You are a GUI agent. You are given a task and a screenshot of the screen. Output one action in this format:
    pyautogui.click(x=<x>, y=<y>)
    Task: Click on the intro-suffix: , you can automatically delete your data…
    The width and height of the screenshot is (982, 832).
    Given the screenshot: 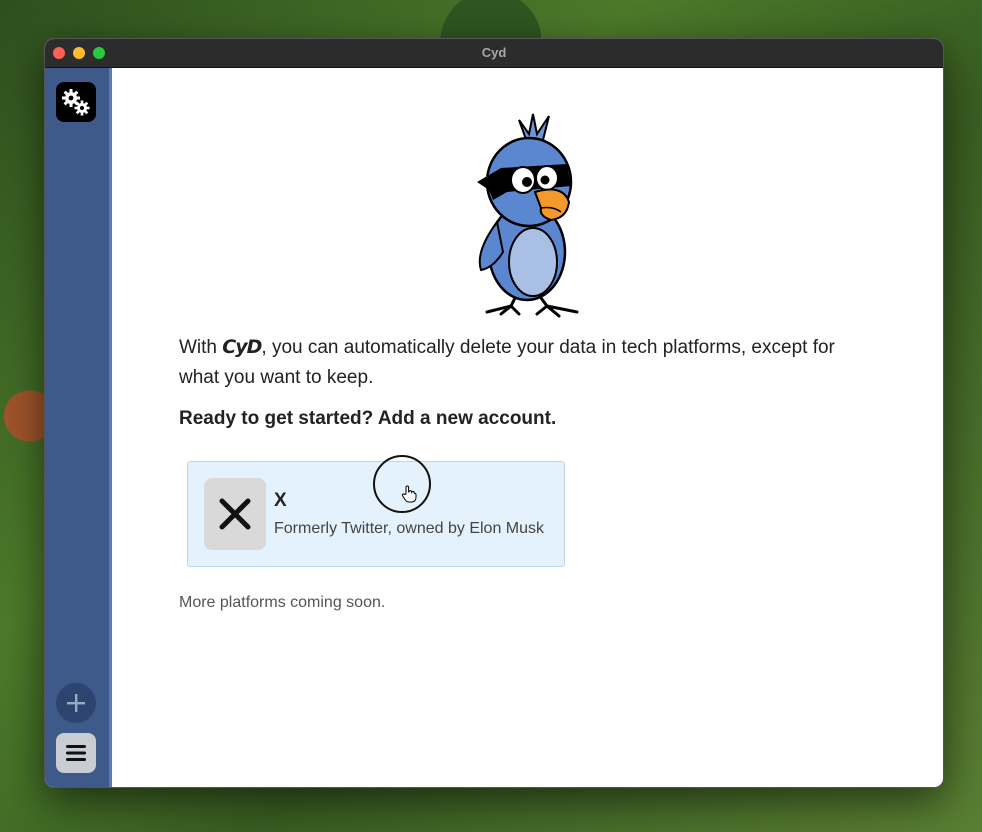 What is the action you would take?
    pyautogui.click(x=507, y=362)
    